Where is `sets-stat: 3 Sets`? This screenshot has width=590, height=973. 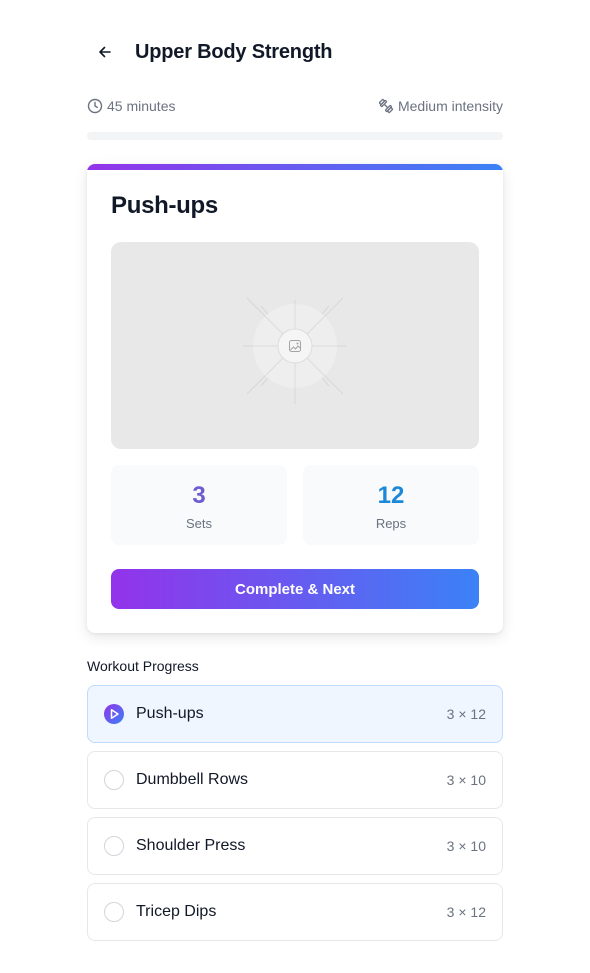 sets-stat: 3 Sets is located at coordinates (199, 505).